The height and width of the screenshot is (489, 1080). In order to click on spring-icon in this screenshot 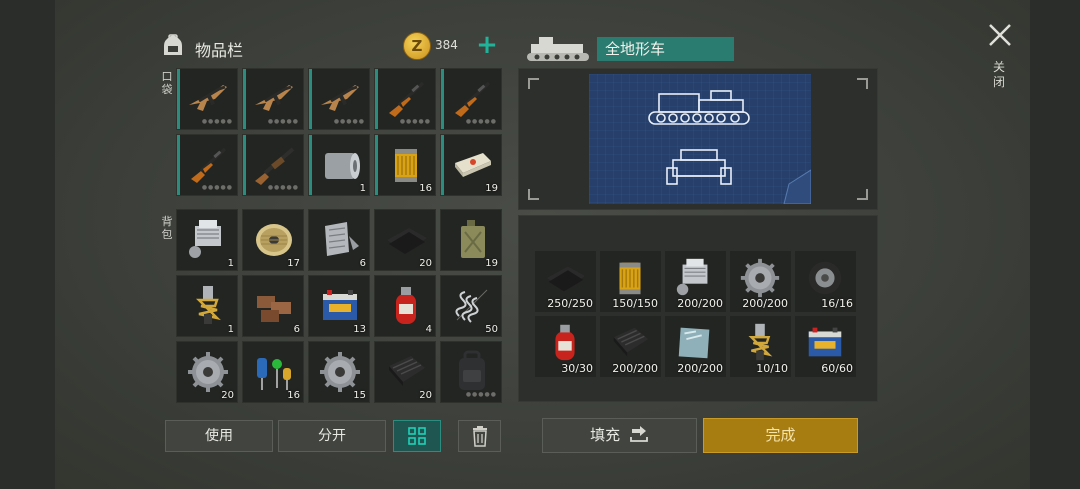, I will do `click(471, 306)`.